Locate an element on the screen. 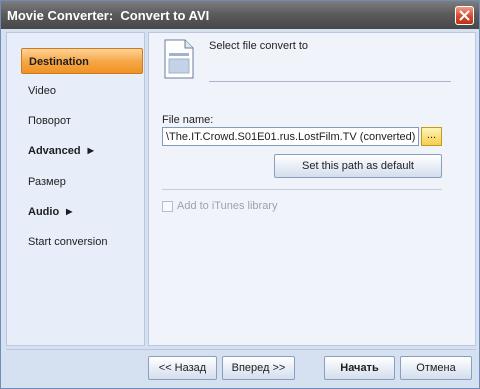 This screenshot has width=480, height=389. sidebar-item-audio: Audio ▶ is located at coordinates (82, 212).